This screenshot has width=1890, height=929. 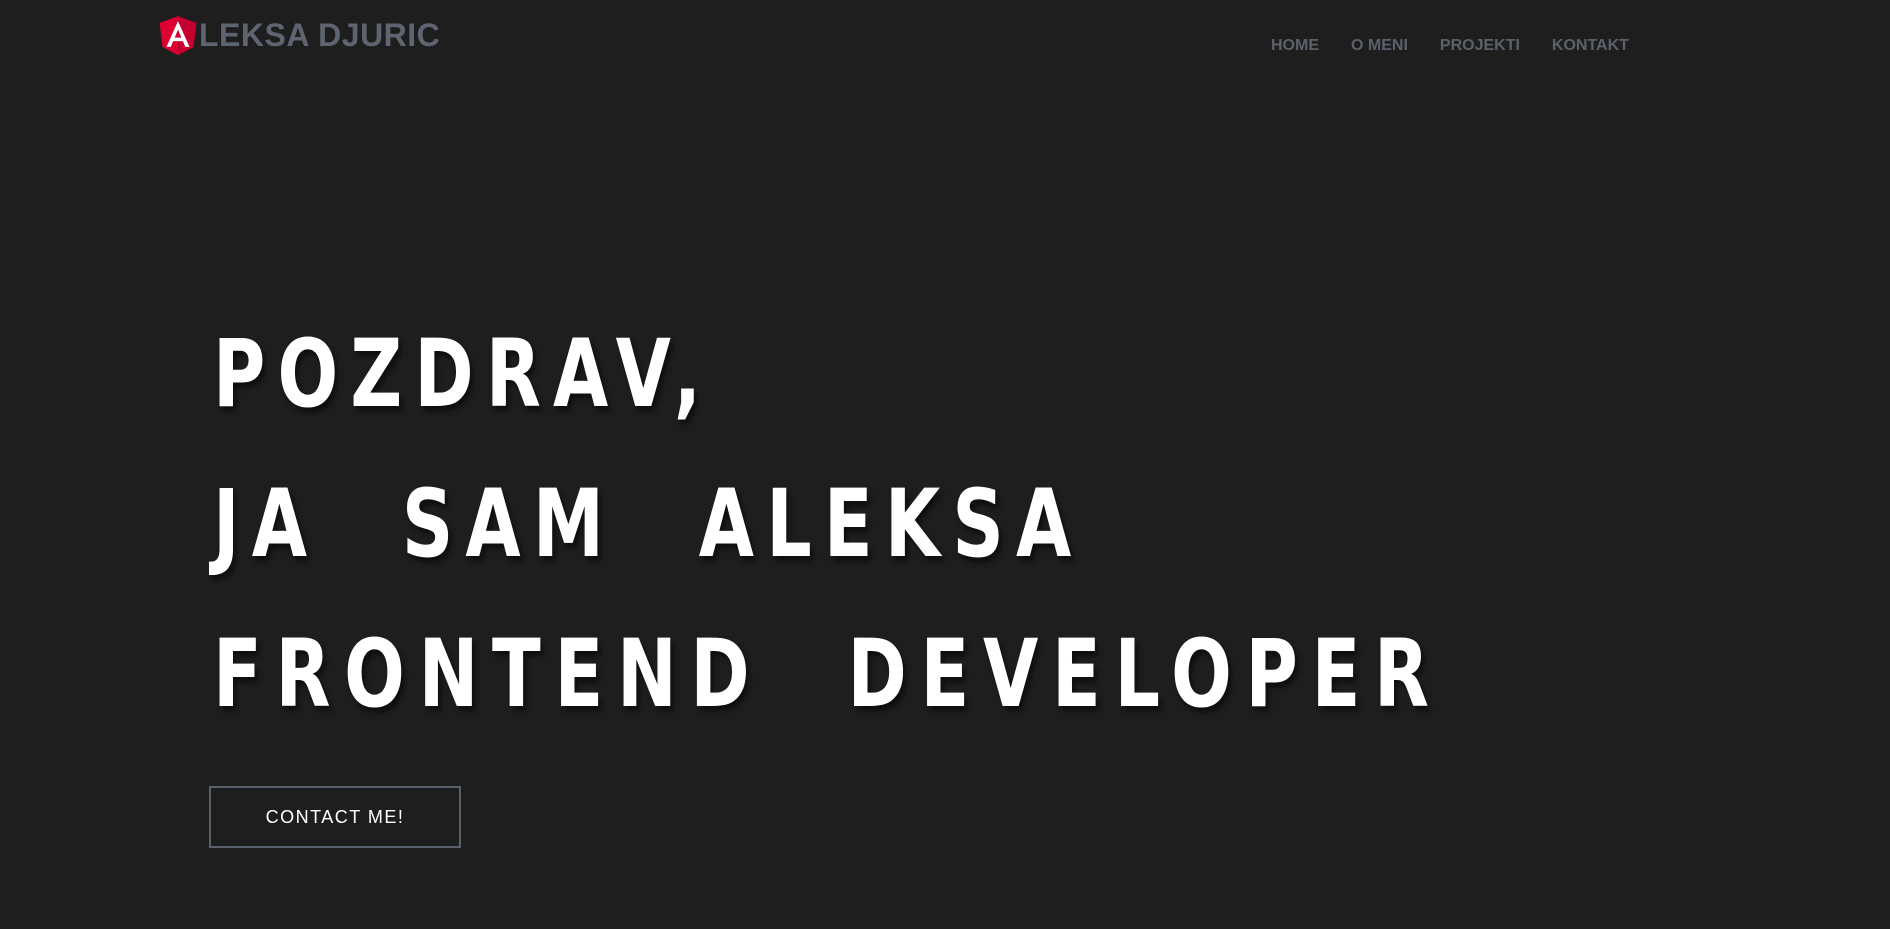 I want to click on contact-me-button: CONTACT ME!, so click(x=335, y=817).